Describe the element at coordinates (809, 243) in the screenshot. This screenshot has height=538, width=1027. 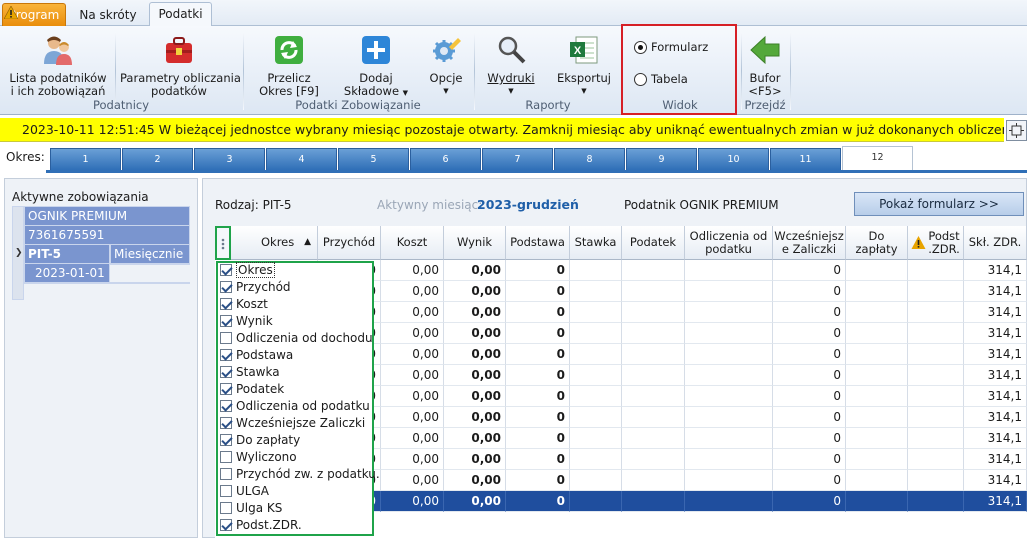
I see `col-header-wczesniejsze-zaliczki: Wcześniejsz e Zaliczki` at that location.